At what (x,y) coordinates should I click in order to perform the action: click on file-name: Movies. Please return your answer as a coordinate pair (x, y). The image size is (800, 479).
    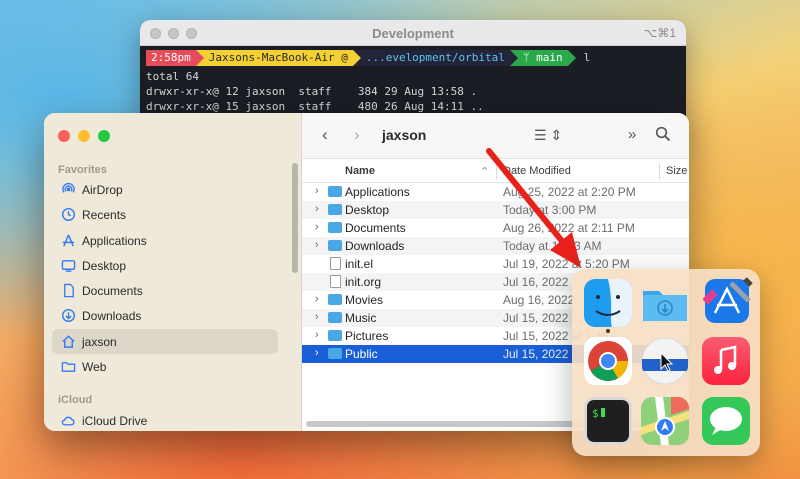
    Looking at the image, I should click on (364, 300).